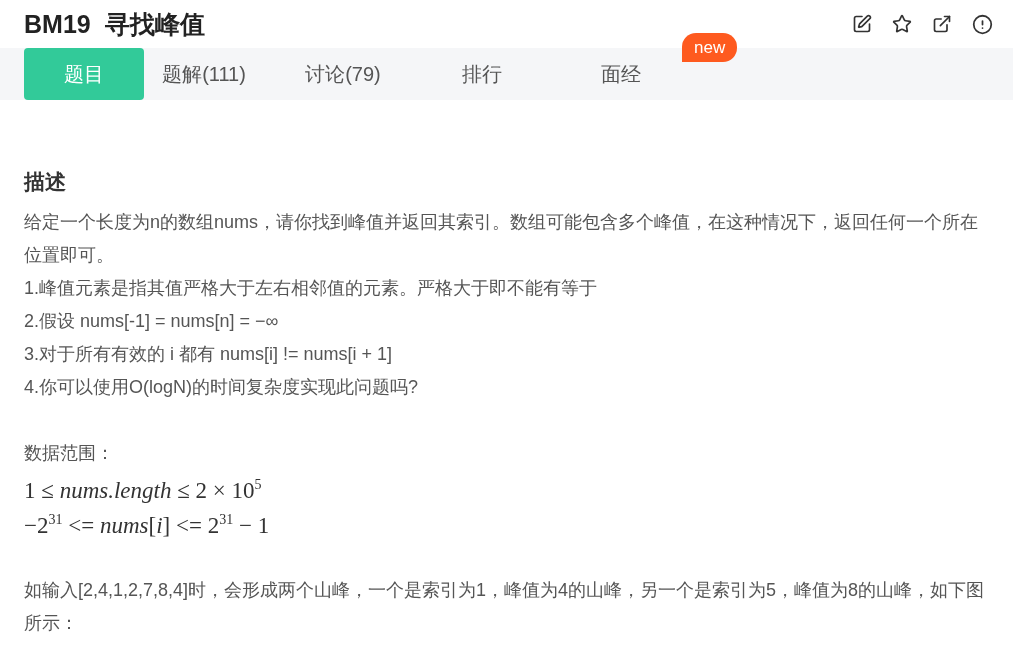 Image resolution: width=1013 pixels, height=660 pixels. What do you see at coordinates (222, 387) in the screenshot?
I see `description-text: 4.你可以使用O(logN)的时间复杂度实现此问题吗?` at bounding box center [222, 387].